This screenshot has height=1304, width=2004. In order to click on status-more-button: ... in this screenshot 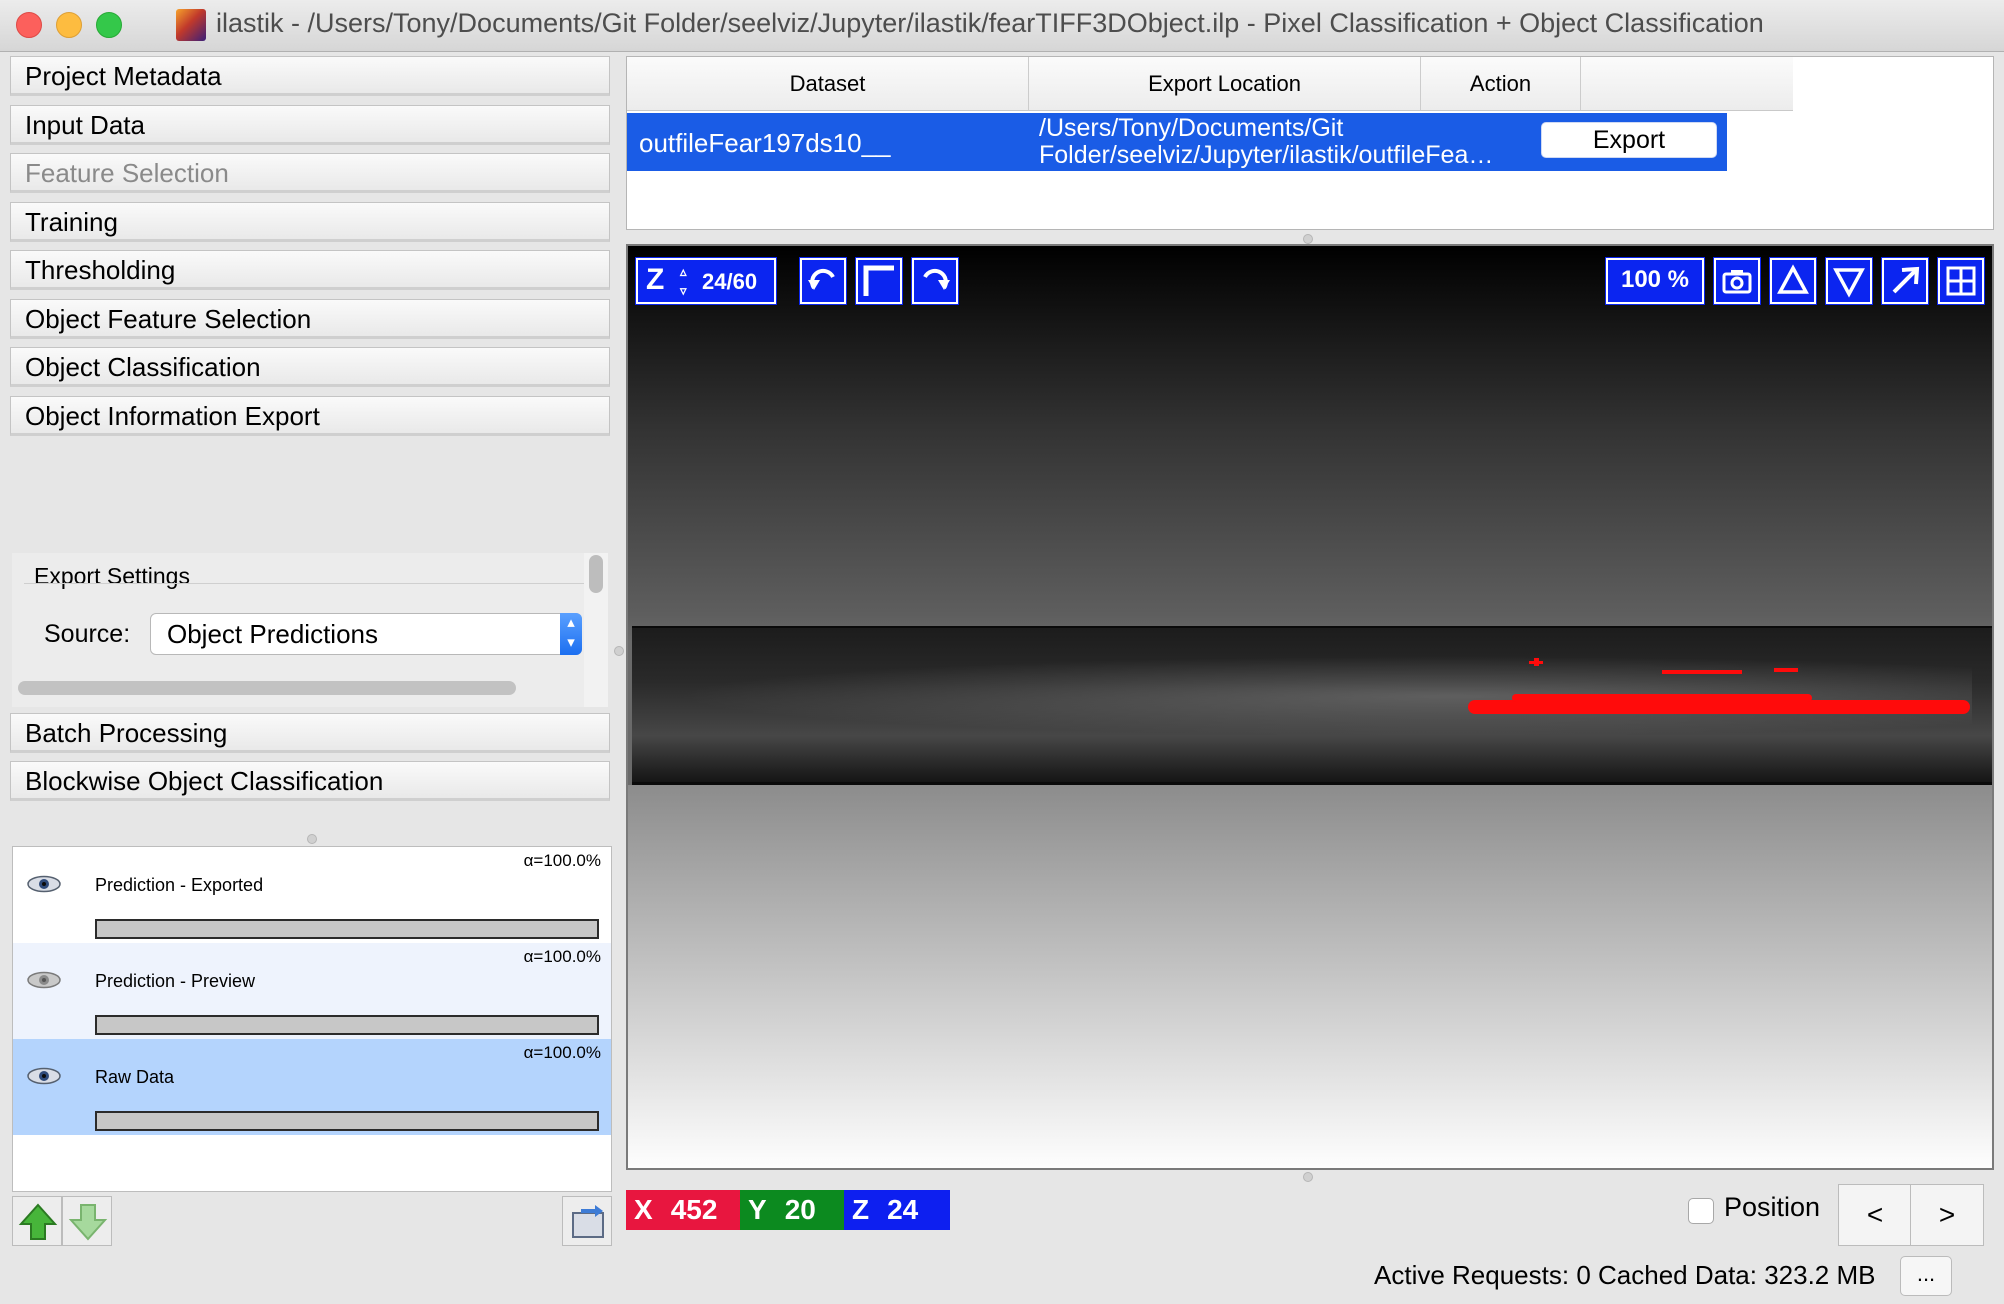, I will do `click(1926, 1276)`.